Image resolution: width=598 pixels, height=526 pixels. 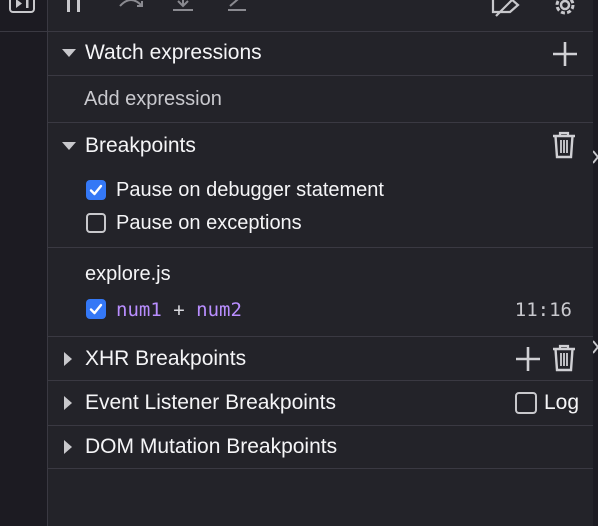 What do you see at coordinates (595, 263) in the screenshot?
I see `right-edge` at bounding box center [595, 263].